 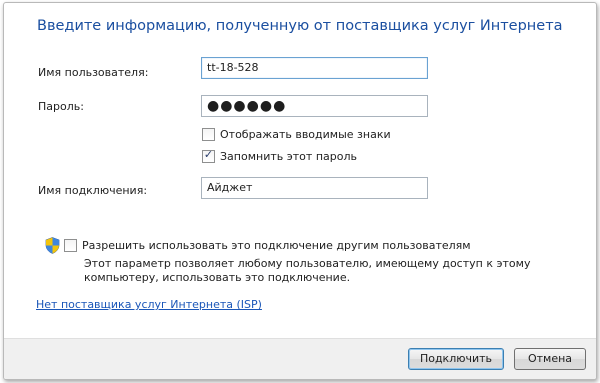 What do you see at coordinates (305, 134) in the screenshot?
I see `show-chars-label: Отображать вводимые знаки` at bounding box center [305, 134].